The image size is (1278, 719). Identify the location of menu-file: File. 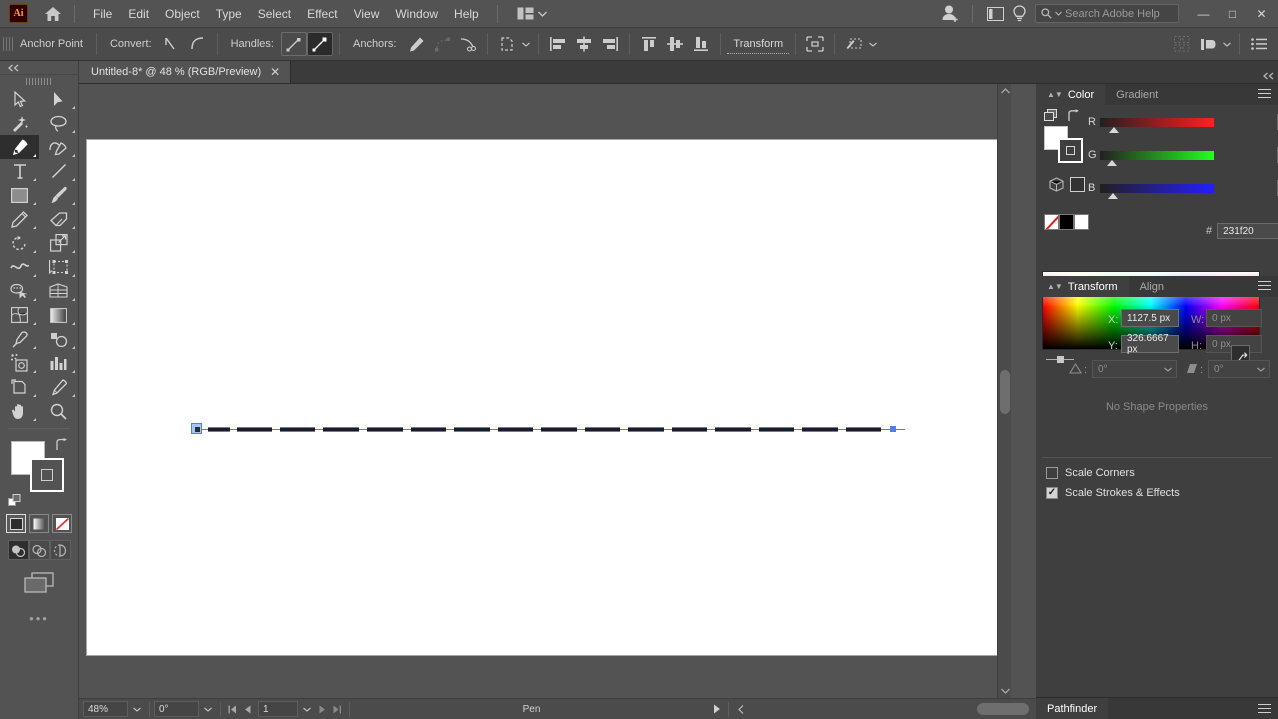
(102, 14).